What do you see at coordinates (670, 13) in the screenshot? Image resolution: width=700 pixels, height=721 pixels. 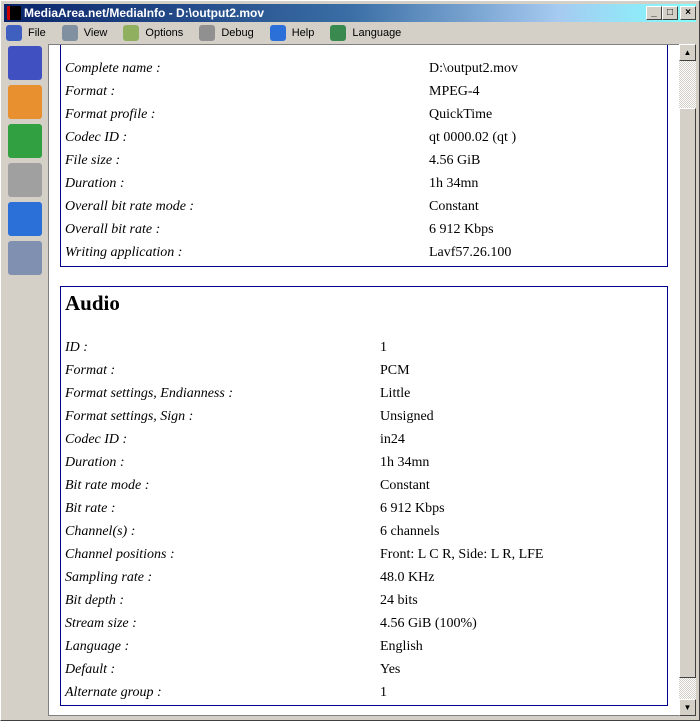 I see `maximize-button: □` at bounding box center [670, 13].